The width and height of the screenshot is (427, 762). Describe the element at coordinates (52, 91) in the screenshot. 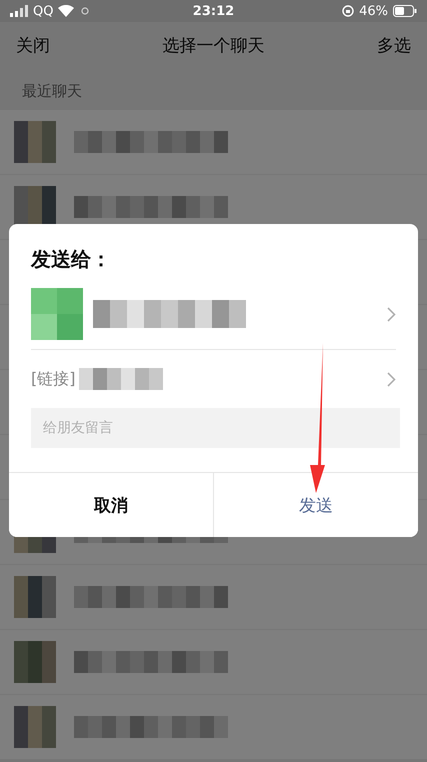

I see `section-title: 最近聊天` at that location.